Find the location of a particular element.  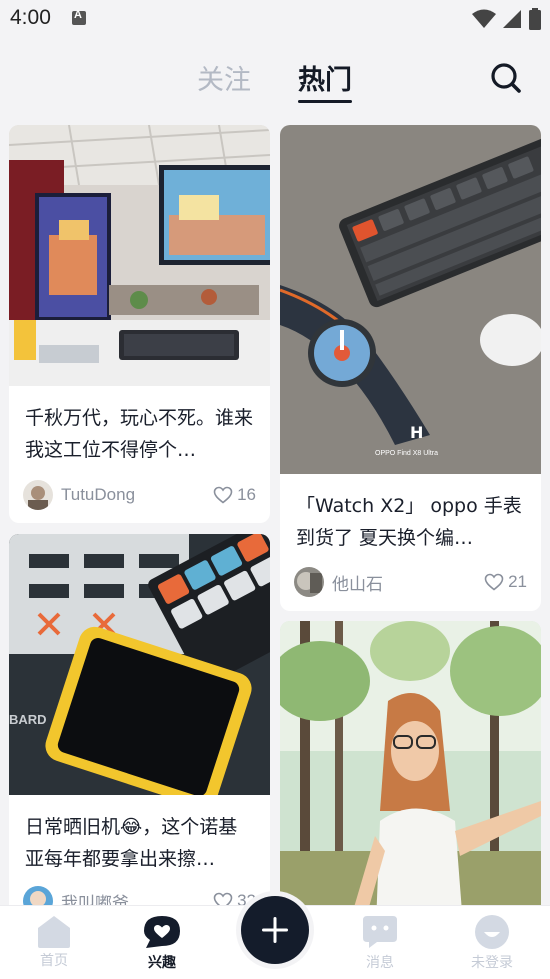

message-icon is located at coordinates (380, 932).